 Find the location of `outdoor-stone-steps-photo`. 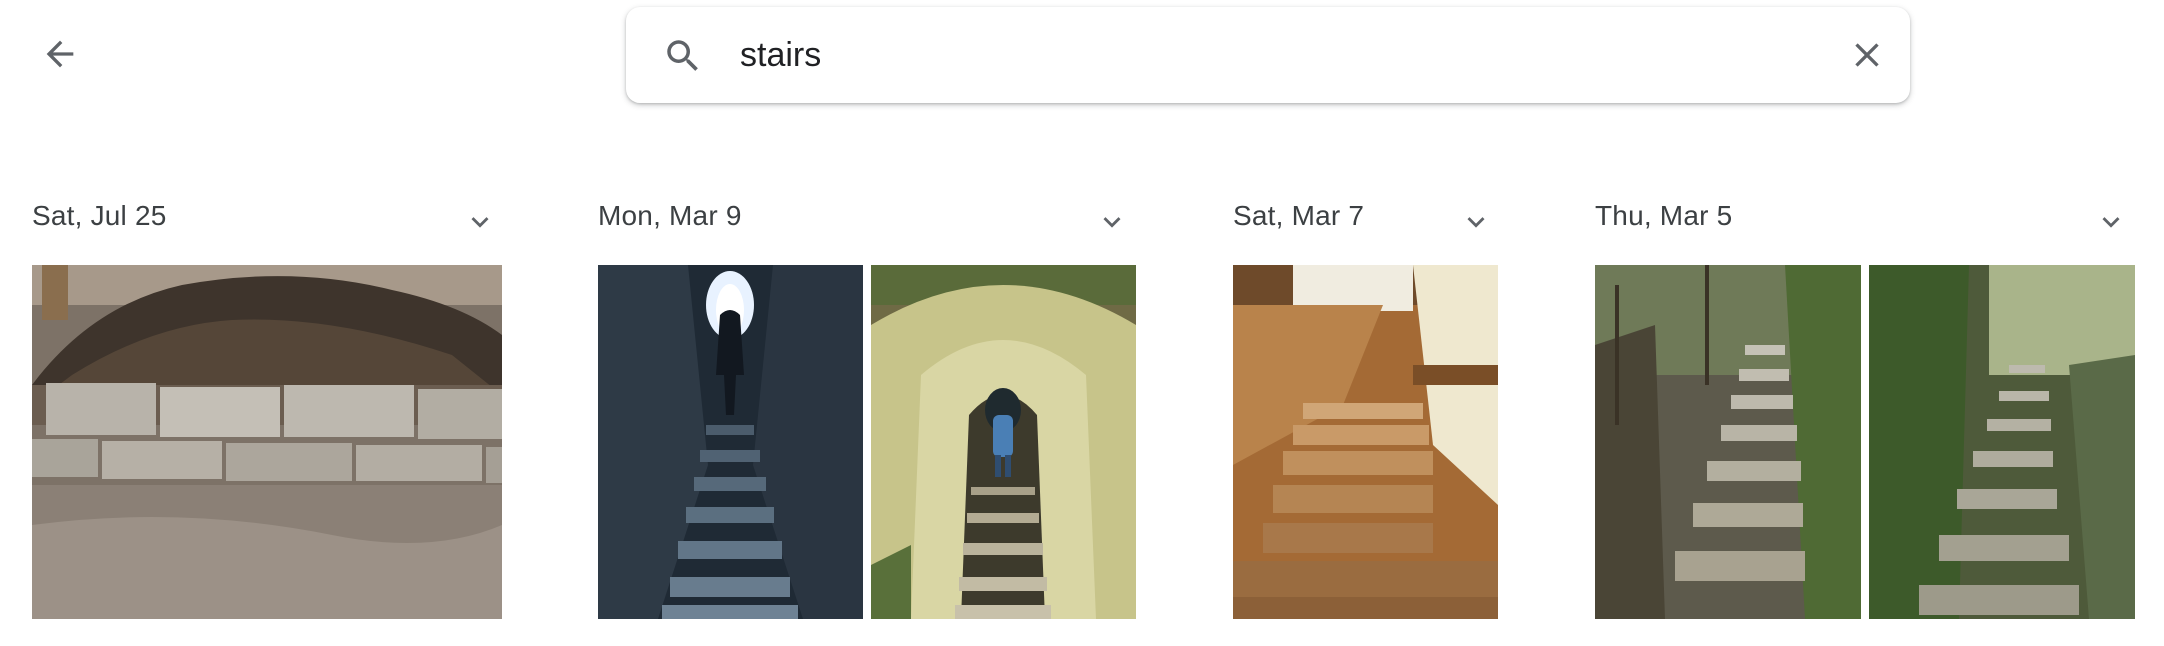

outdoor-stone-steps-photo is located at coordinates (1728, 442).